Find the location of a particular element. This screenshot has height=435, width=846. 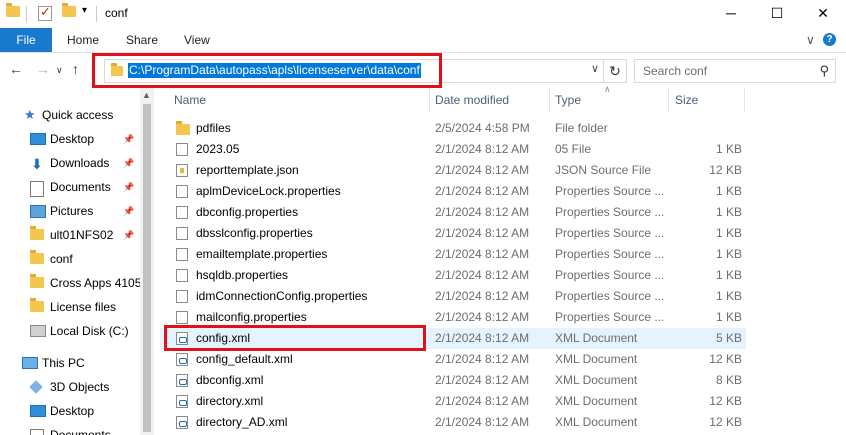

star-icon: ★ is located at coordinates (30, 114).